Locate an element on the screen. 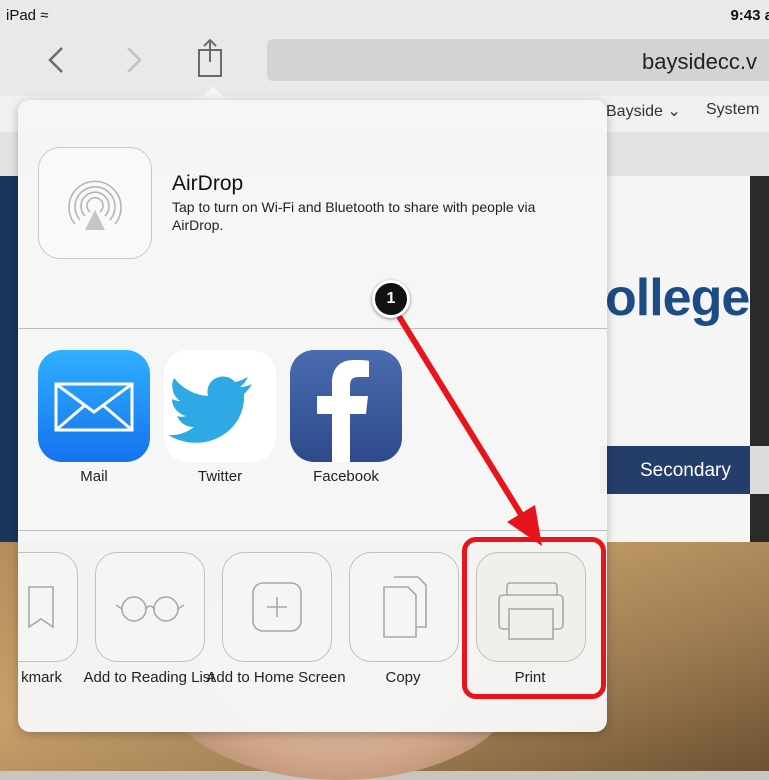  action-add-to-reading-list is located at coordinates (150, 607).